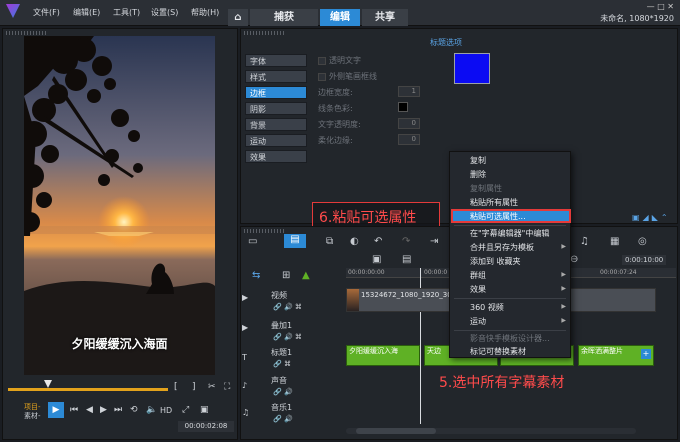 This screenshot has height=442, width=680. I want to click on track-label-video: 视频, so click(279, 295).